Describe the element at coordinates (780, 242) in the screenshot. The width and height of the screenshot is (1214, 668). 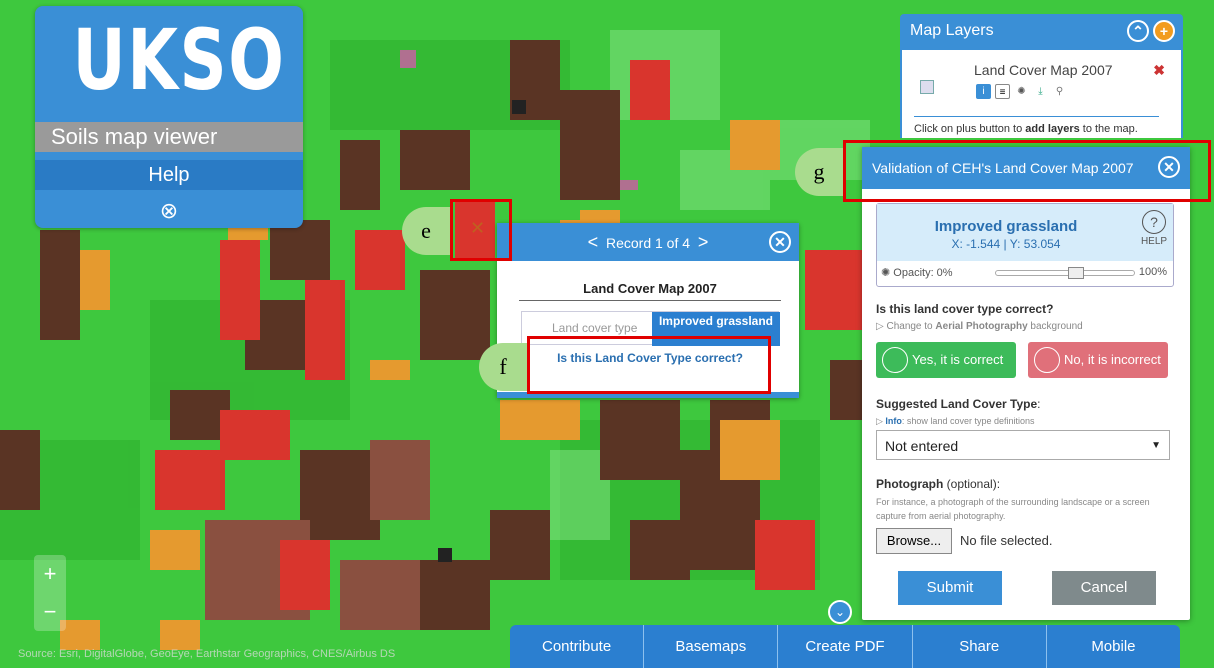
I see `close-popup-icon: ✕` at that location.